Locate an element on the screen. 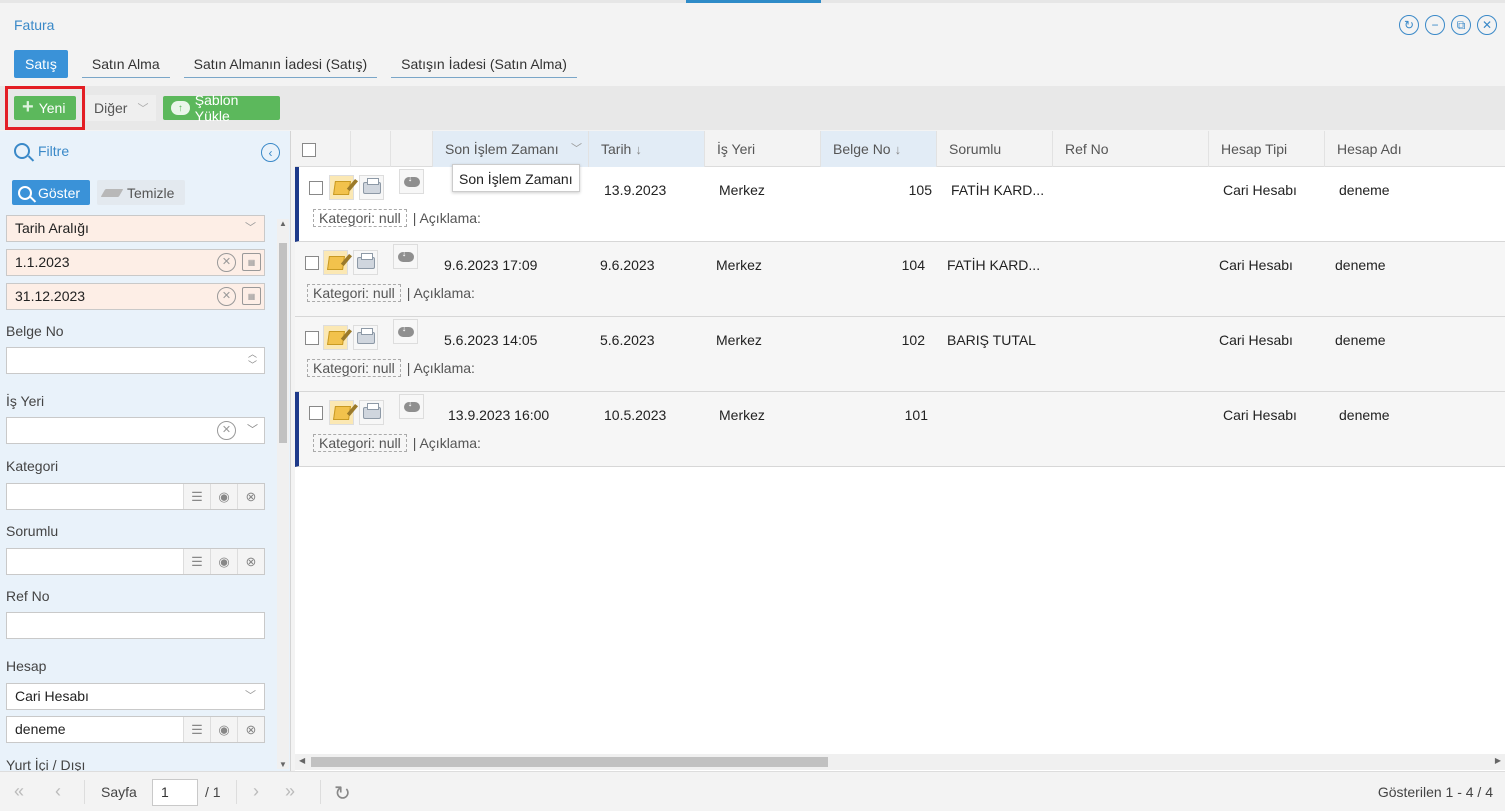 The image size is (1505, 811). col-is-yeri: İş Yeri is located at coordinates (763, 149).